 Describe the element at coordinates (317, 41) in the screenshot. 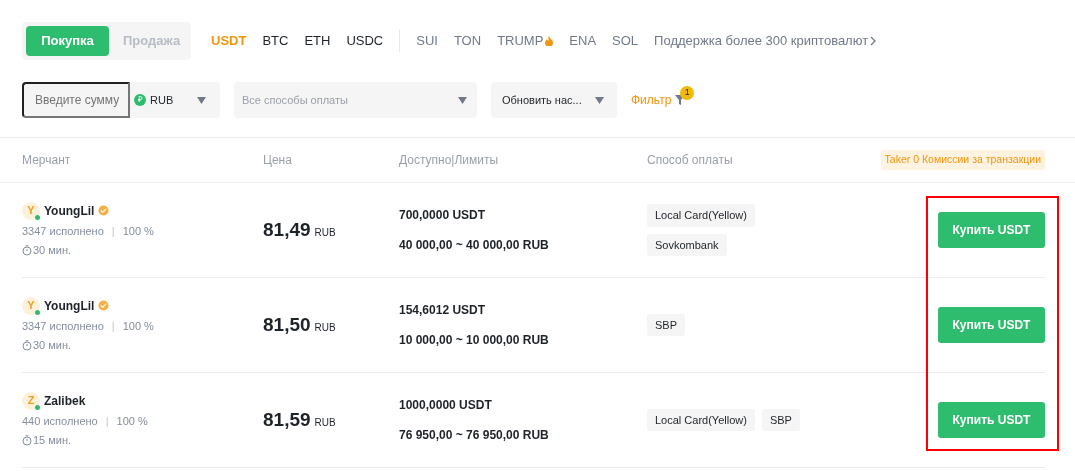

I see `coin-tab: ETH` at that location.